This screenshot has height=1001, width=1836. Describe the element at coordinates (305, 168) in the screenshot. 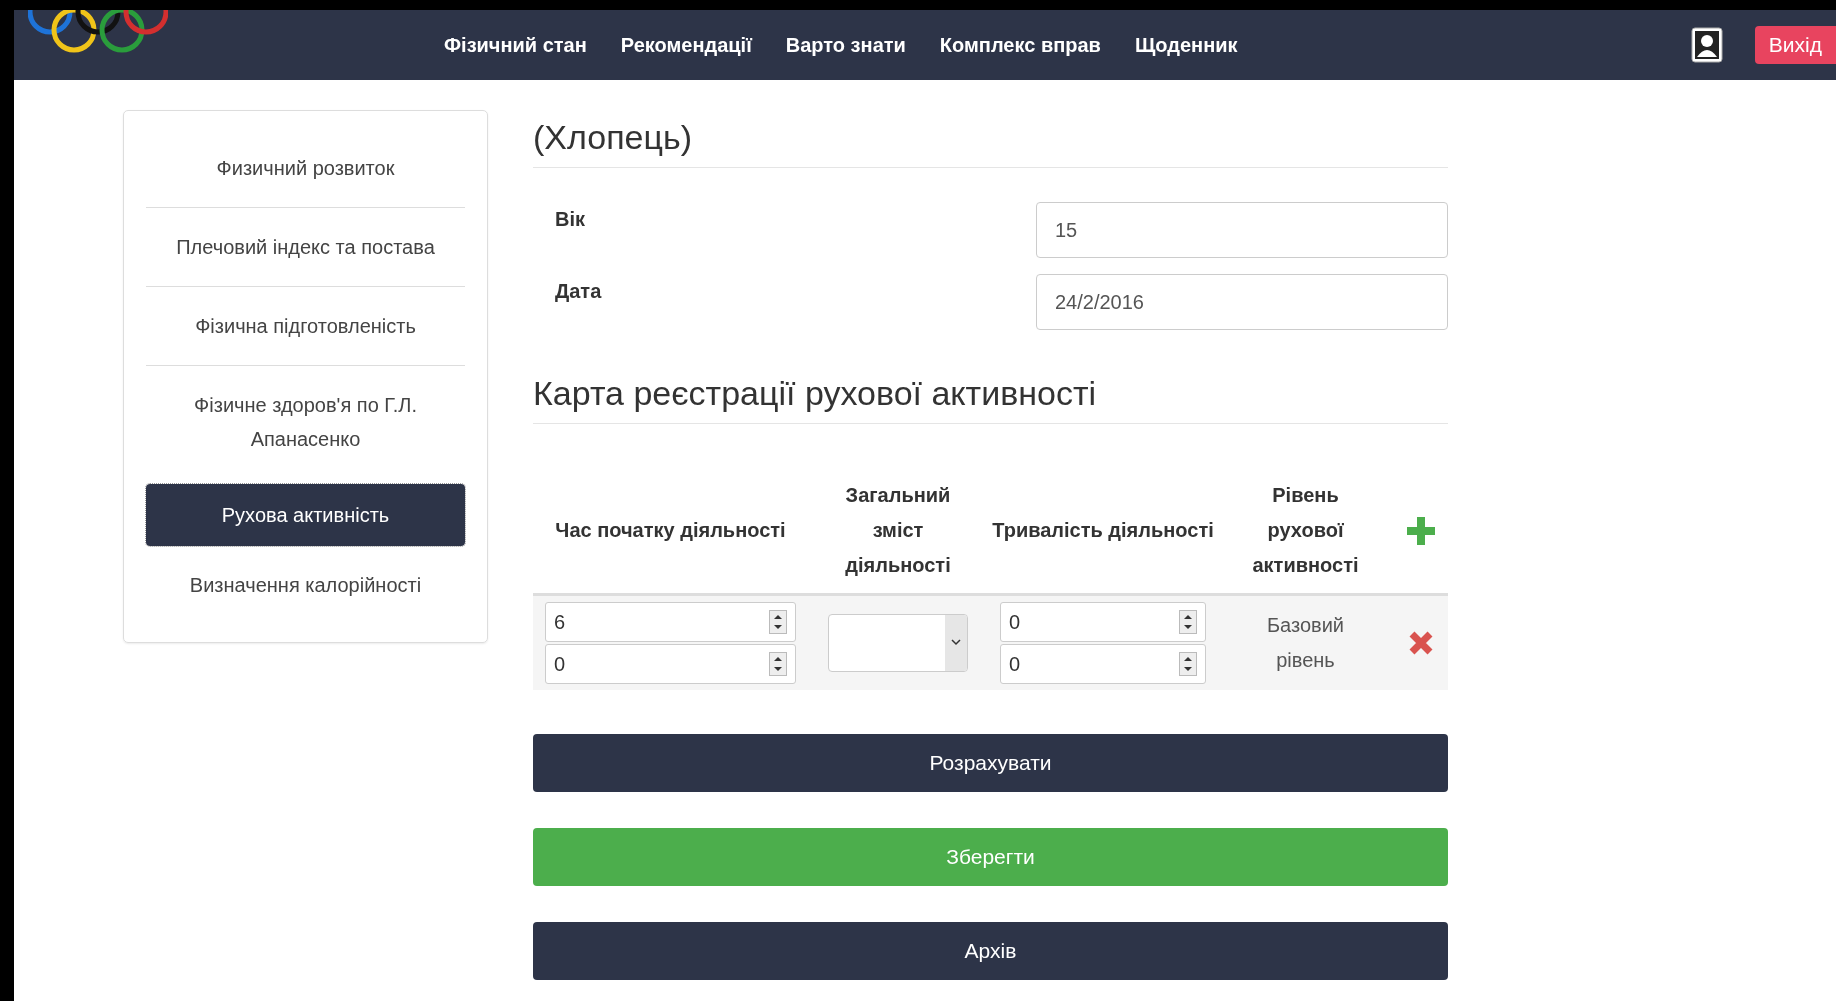

I see `sidebar-item: Физичний розвиток` at that location.